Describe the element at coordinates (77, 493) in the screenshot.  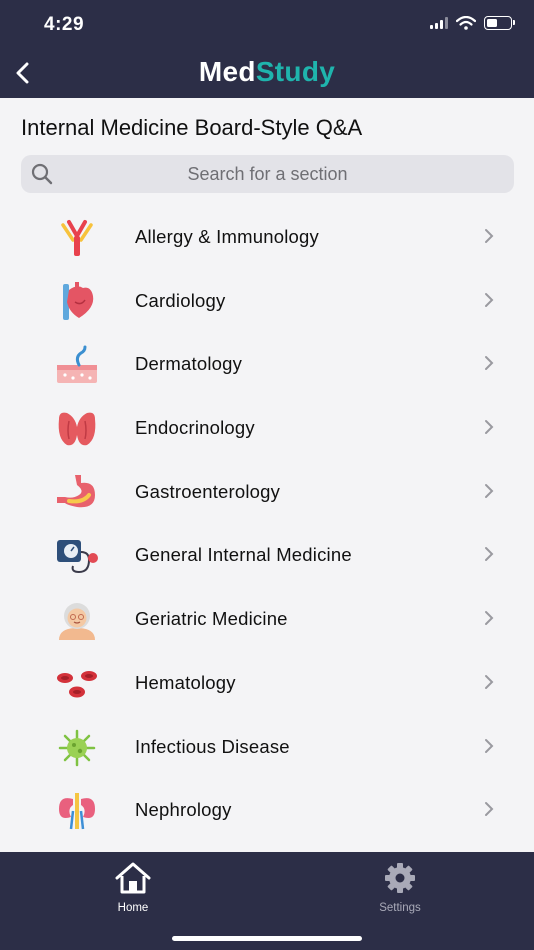
I see `stomach-icon` at that location.